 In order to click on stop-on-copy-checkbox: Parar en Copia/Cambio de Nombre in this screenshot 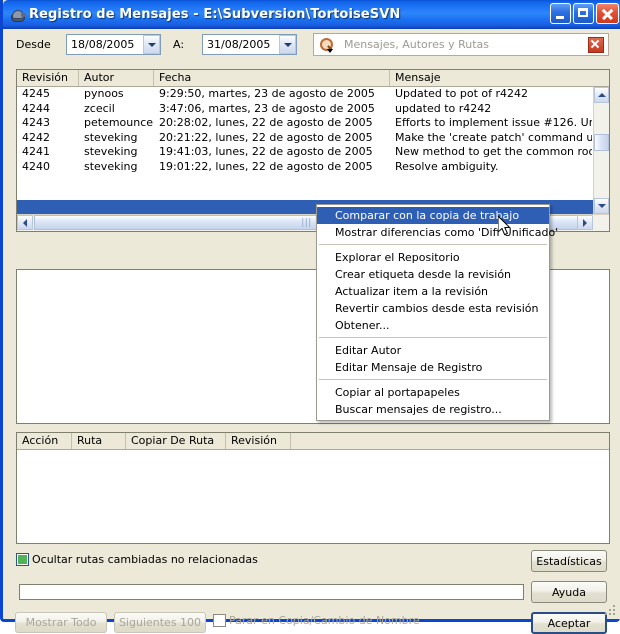, I will do `click(316, 620)`.